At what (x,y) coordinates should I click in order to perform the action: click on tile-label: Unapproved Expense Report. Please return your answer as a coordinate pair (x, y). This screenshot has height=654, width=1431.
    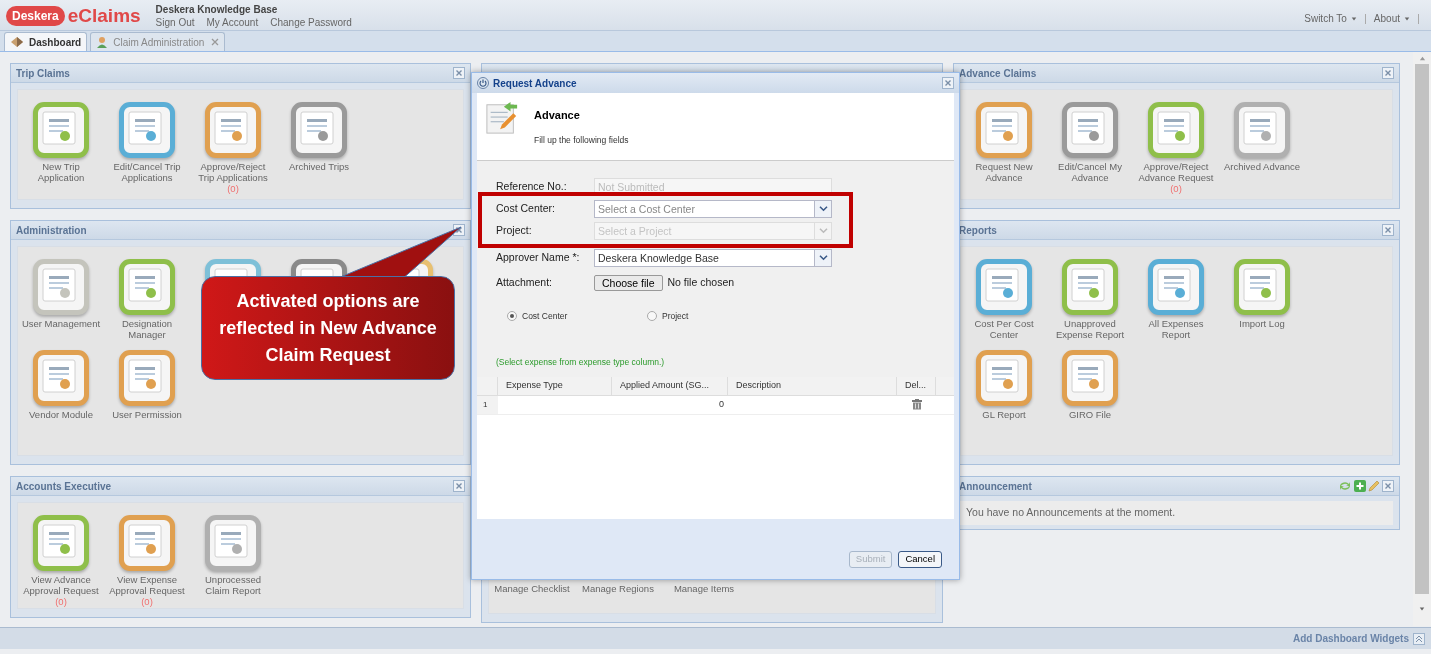
    Looking at the image, I should click on (1090, 329).